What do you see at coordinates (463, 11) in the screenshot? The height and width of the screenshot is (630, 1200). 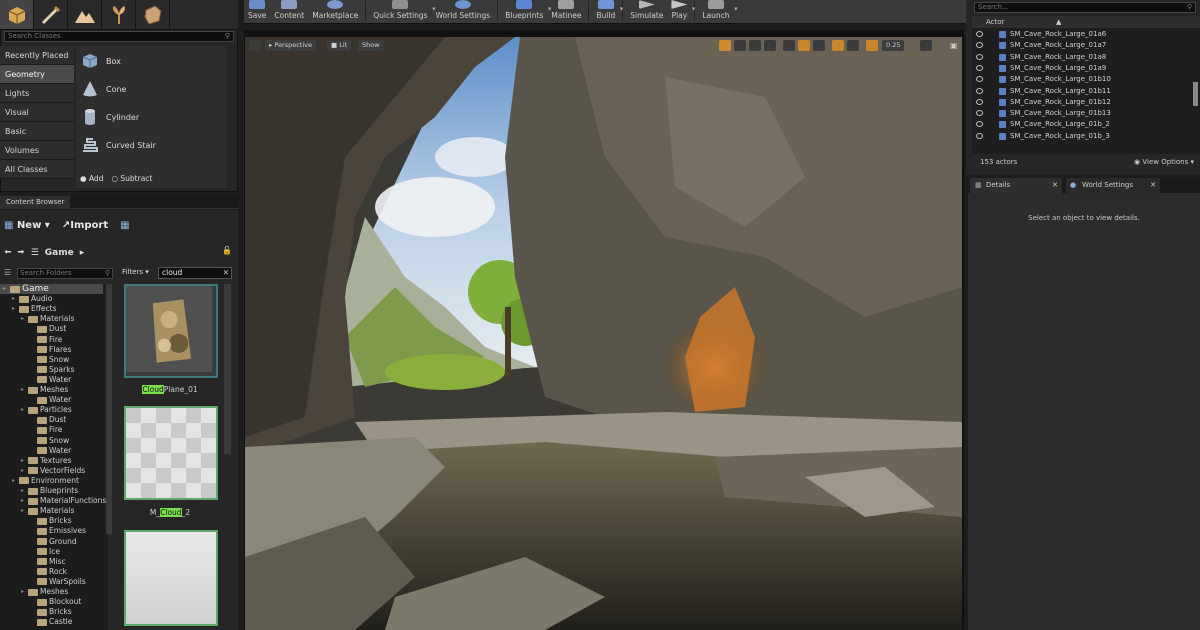 I see `world-settings-button: World Settings` at bounding box center [463, 11].